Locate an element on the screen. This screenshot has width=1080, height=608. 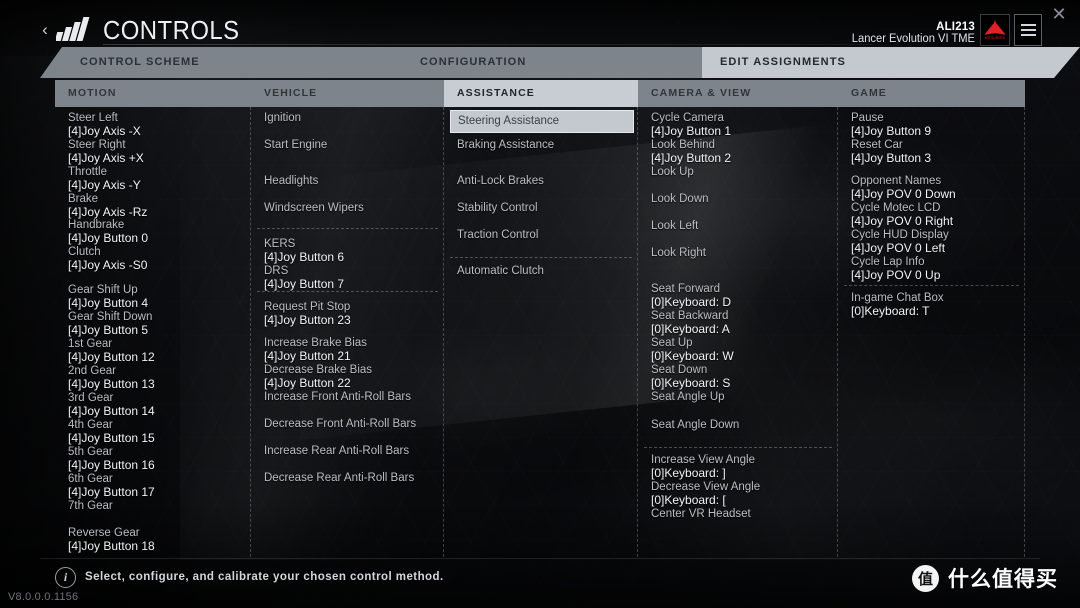
assignment-row: DRS [4]Joy Button 7 is located at coordinates (351, 278).